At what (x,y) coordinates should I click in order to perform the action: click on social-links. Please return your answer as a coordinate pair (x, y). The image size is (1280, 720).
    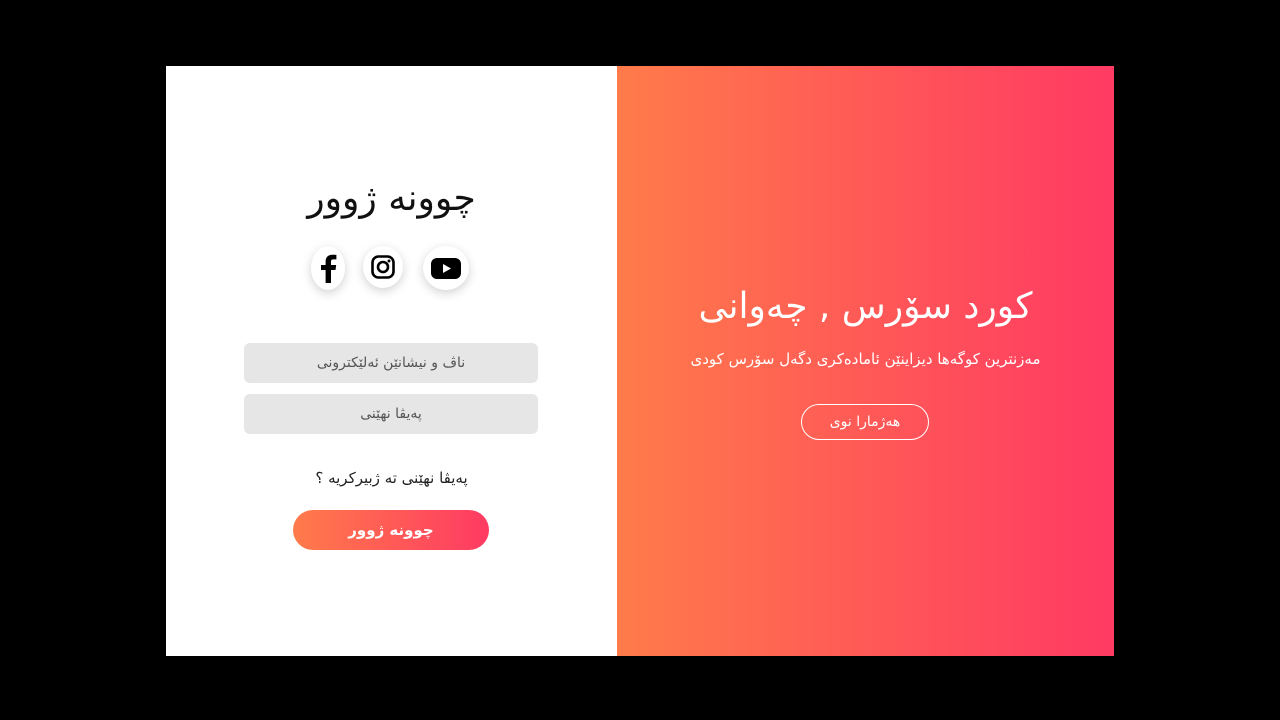
    Looking at the image, I should click on (391, 268).